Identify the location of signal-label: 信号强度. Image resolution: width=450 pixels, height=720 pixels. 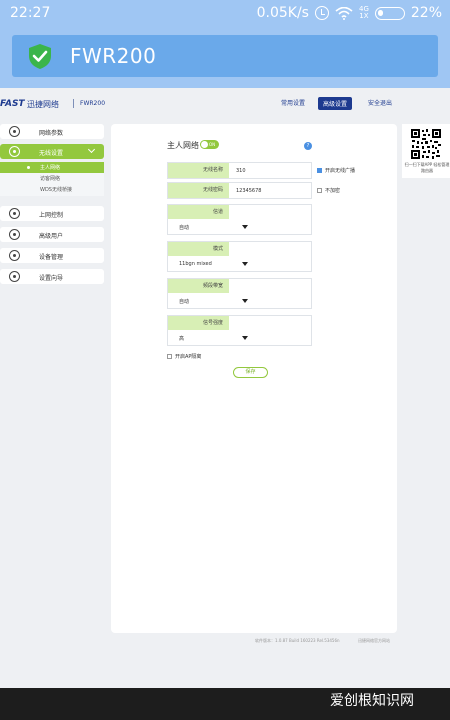
(198, 323).